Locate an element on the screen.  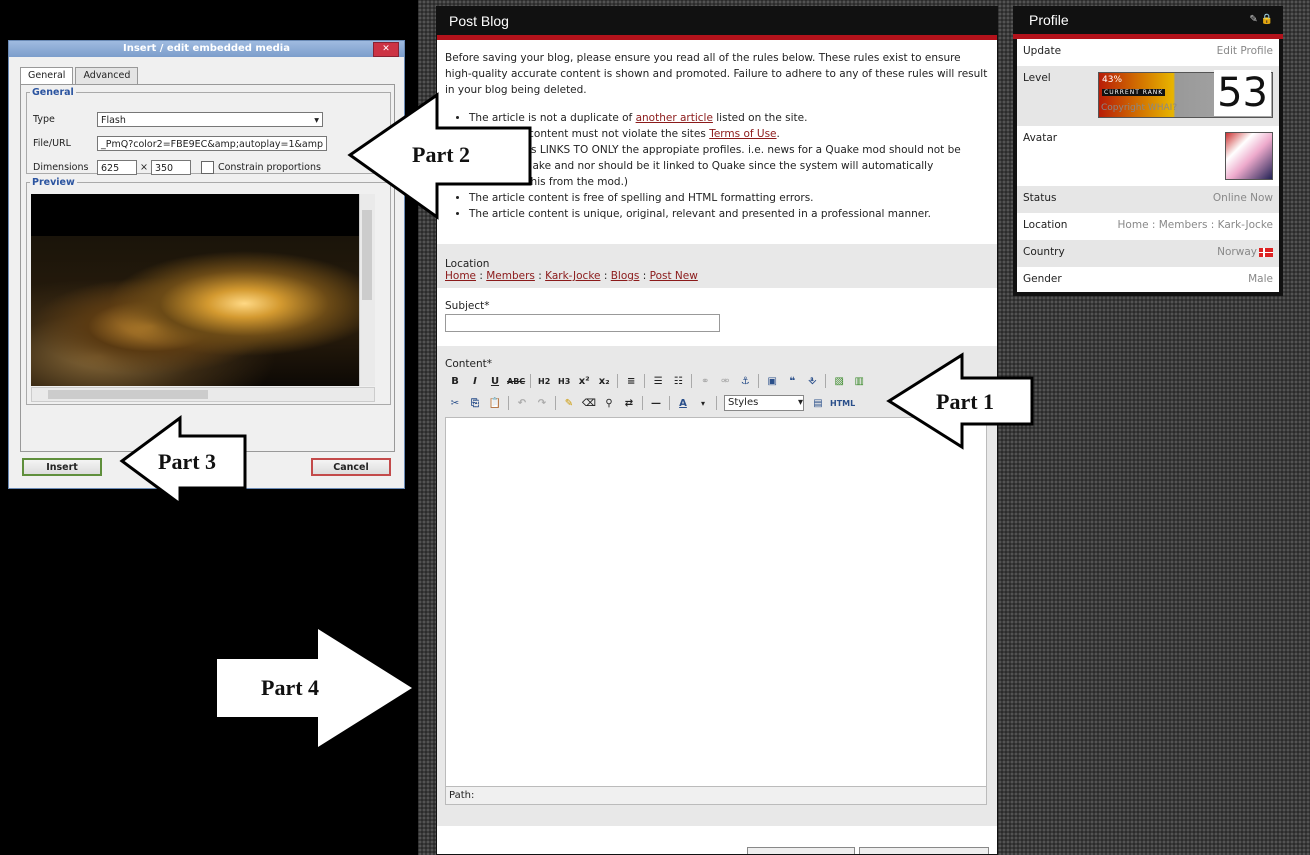
avatar is located at coordinates (1249, 156).